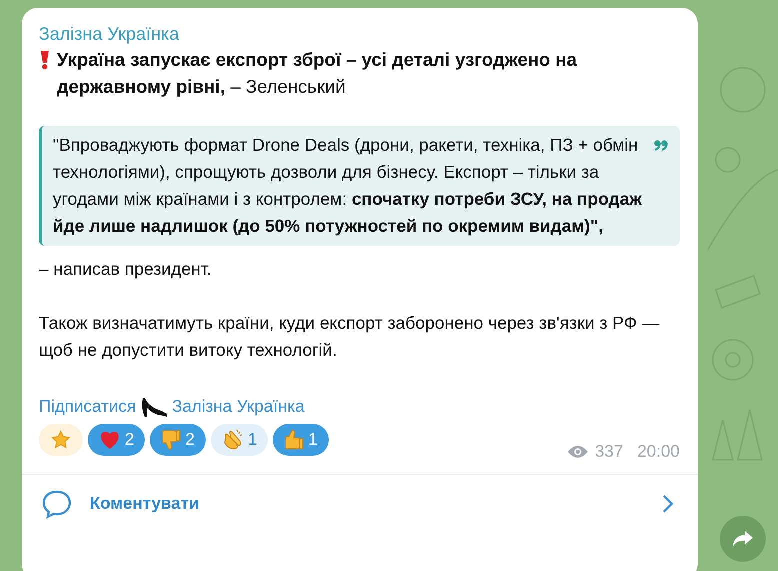 The width and height of the screenshot is (778, 571). Describe the element at coordinates (661, 145) in the screenshot. I see `quote-icon` at that location.